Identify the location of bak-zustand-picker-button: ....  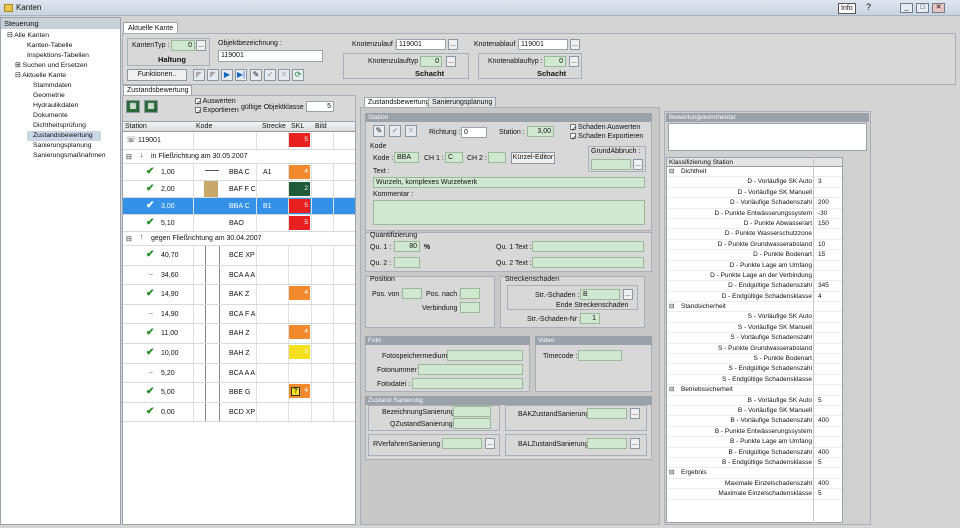
(635, 413).